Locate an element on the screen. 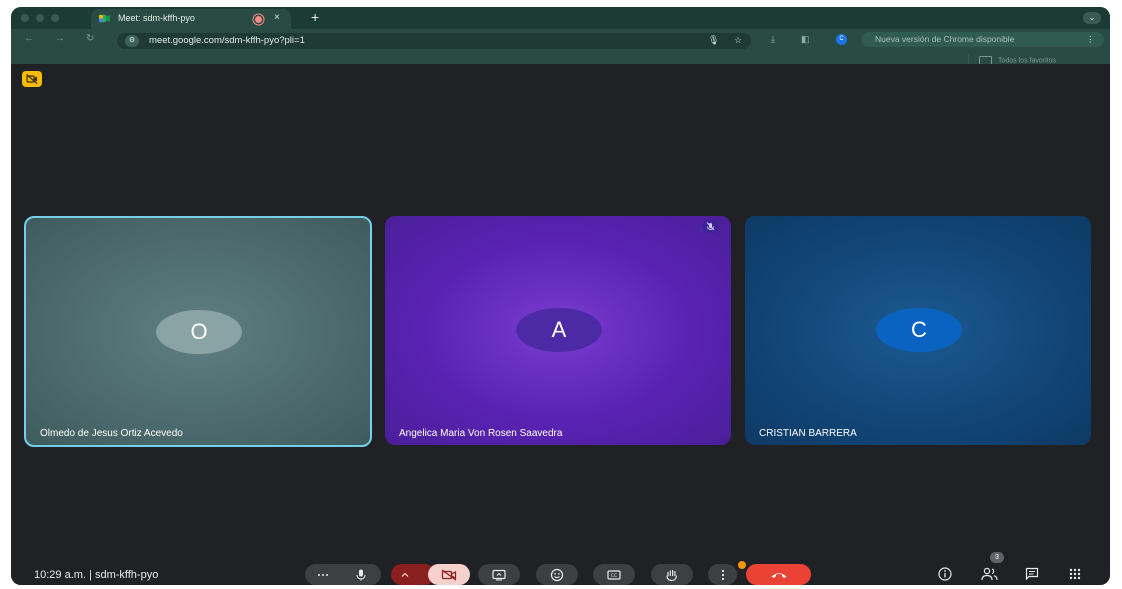 The width and height of the screenshot is (1122, 589). tab-close-button: × is located at coordinates (277, 17).